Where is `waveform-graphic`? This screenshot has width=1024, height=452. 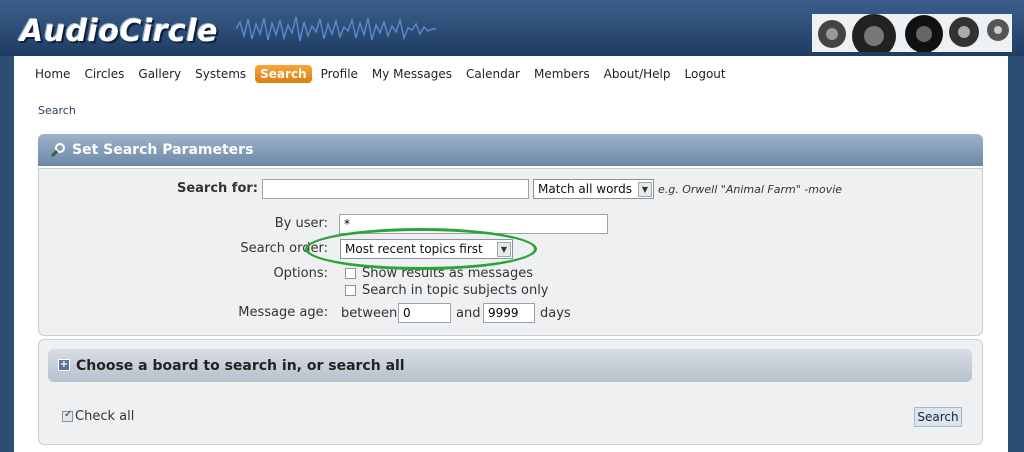 waveform-graphic is located at coordinates (336, 29).